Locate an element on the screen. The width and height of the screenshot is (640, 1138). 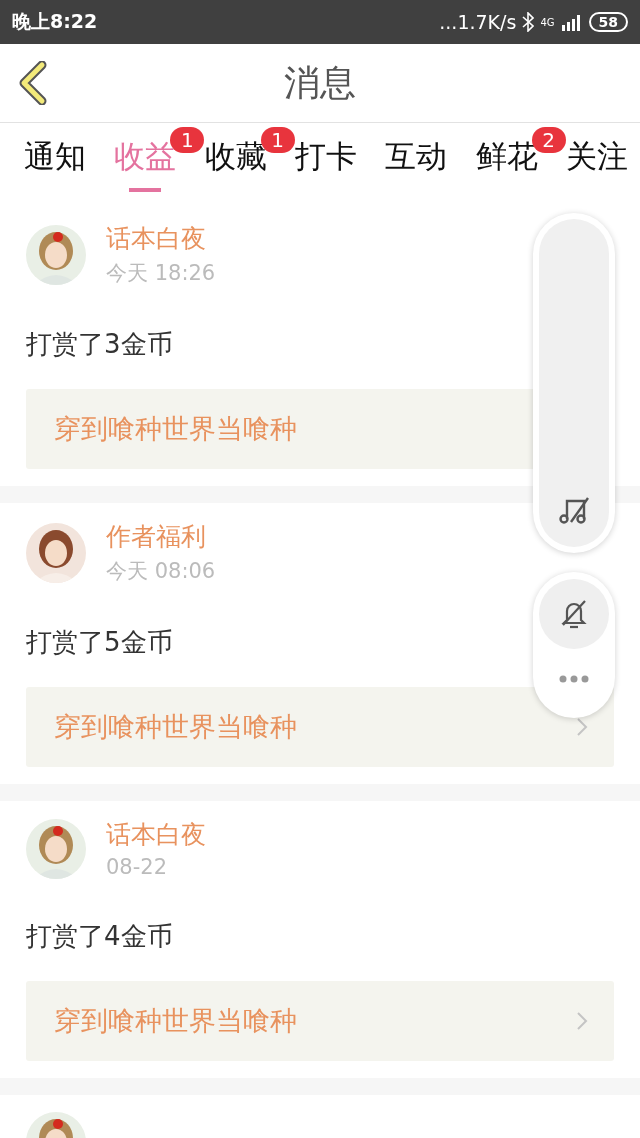
message-time: 今天 08:06 is located at coordinates (161, 571).